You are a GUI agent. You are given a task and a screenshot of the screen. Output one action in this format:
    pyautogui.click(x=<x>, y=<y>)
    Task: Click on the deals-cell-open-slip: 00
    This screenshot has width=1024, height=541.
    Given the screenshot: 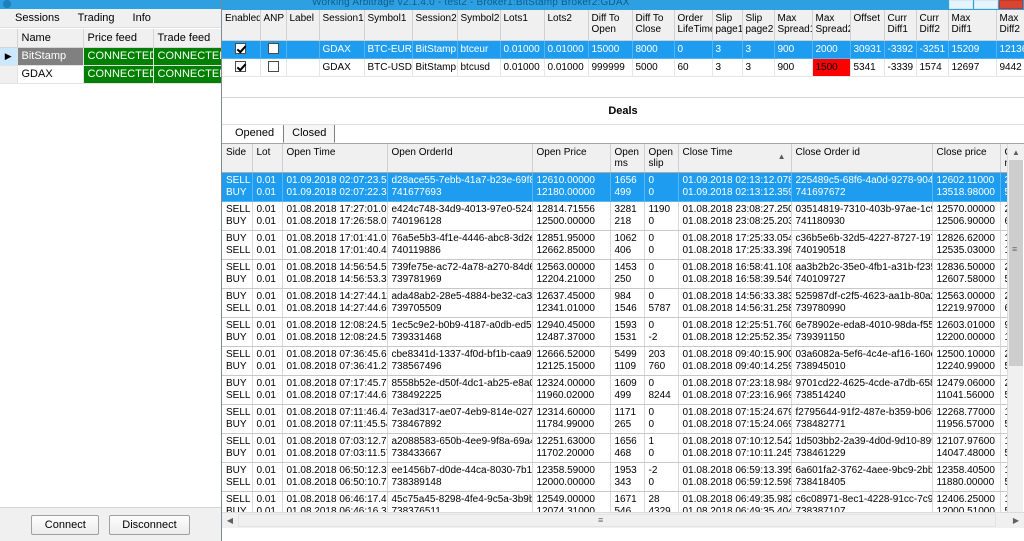 What is the action you would take?
    pyautogui.click(x=661, y=419)
    